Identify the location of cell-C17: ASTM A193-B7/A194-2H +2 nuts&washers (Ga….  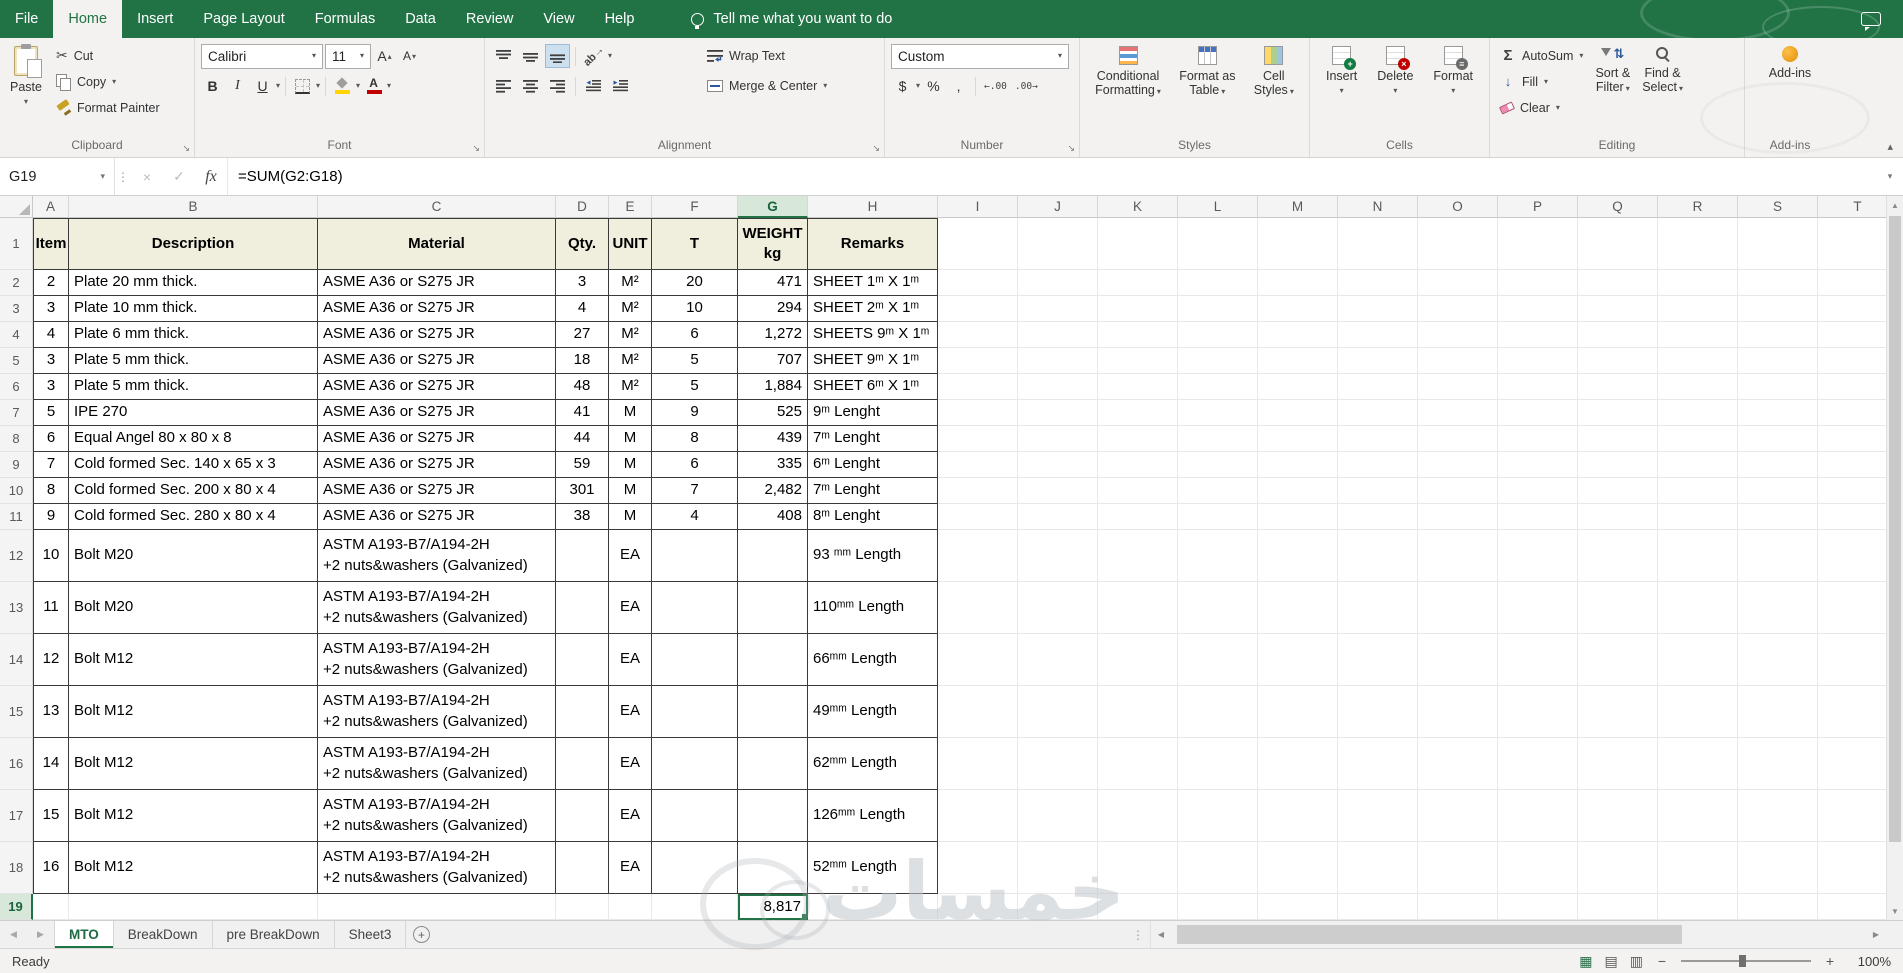
(437, 816).